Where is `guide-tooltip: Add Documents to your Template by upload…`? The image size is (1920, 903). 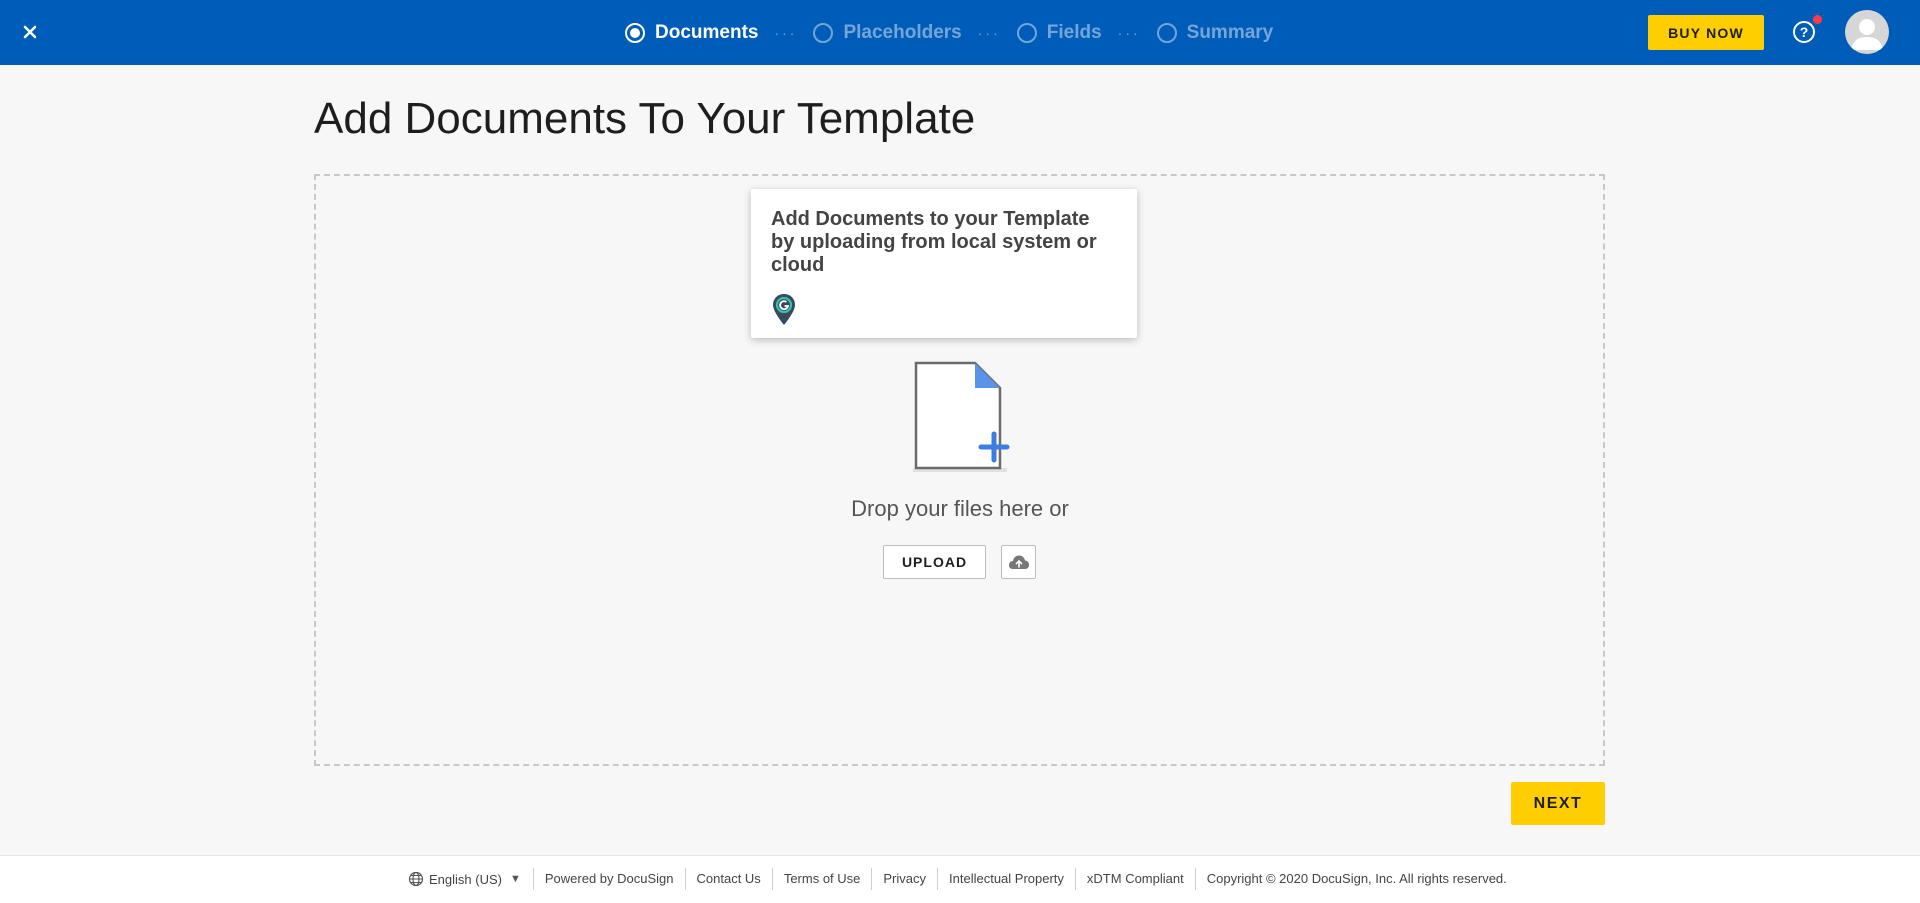
guide-tooltip: Add Documents to your Template by upload… is located at coordinates (944, 263).